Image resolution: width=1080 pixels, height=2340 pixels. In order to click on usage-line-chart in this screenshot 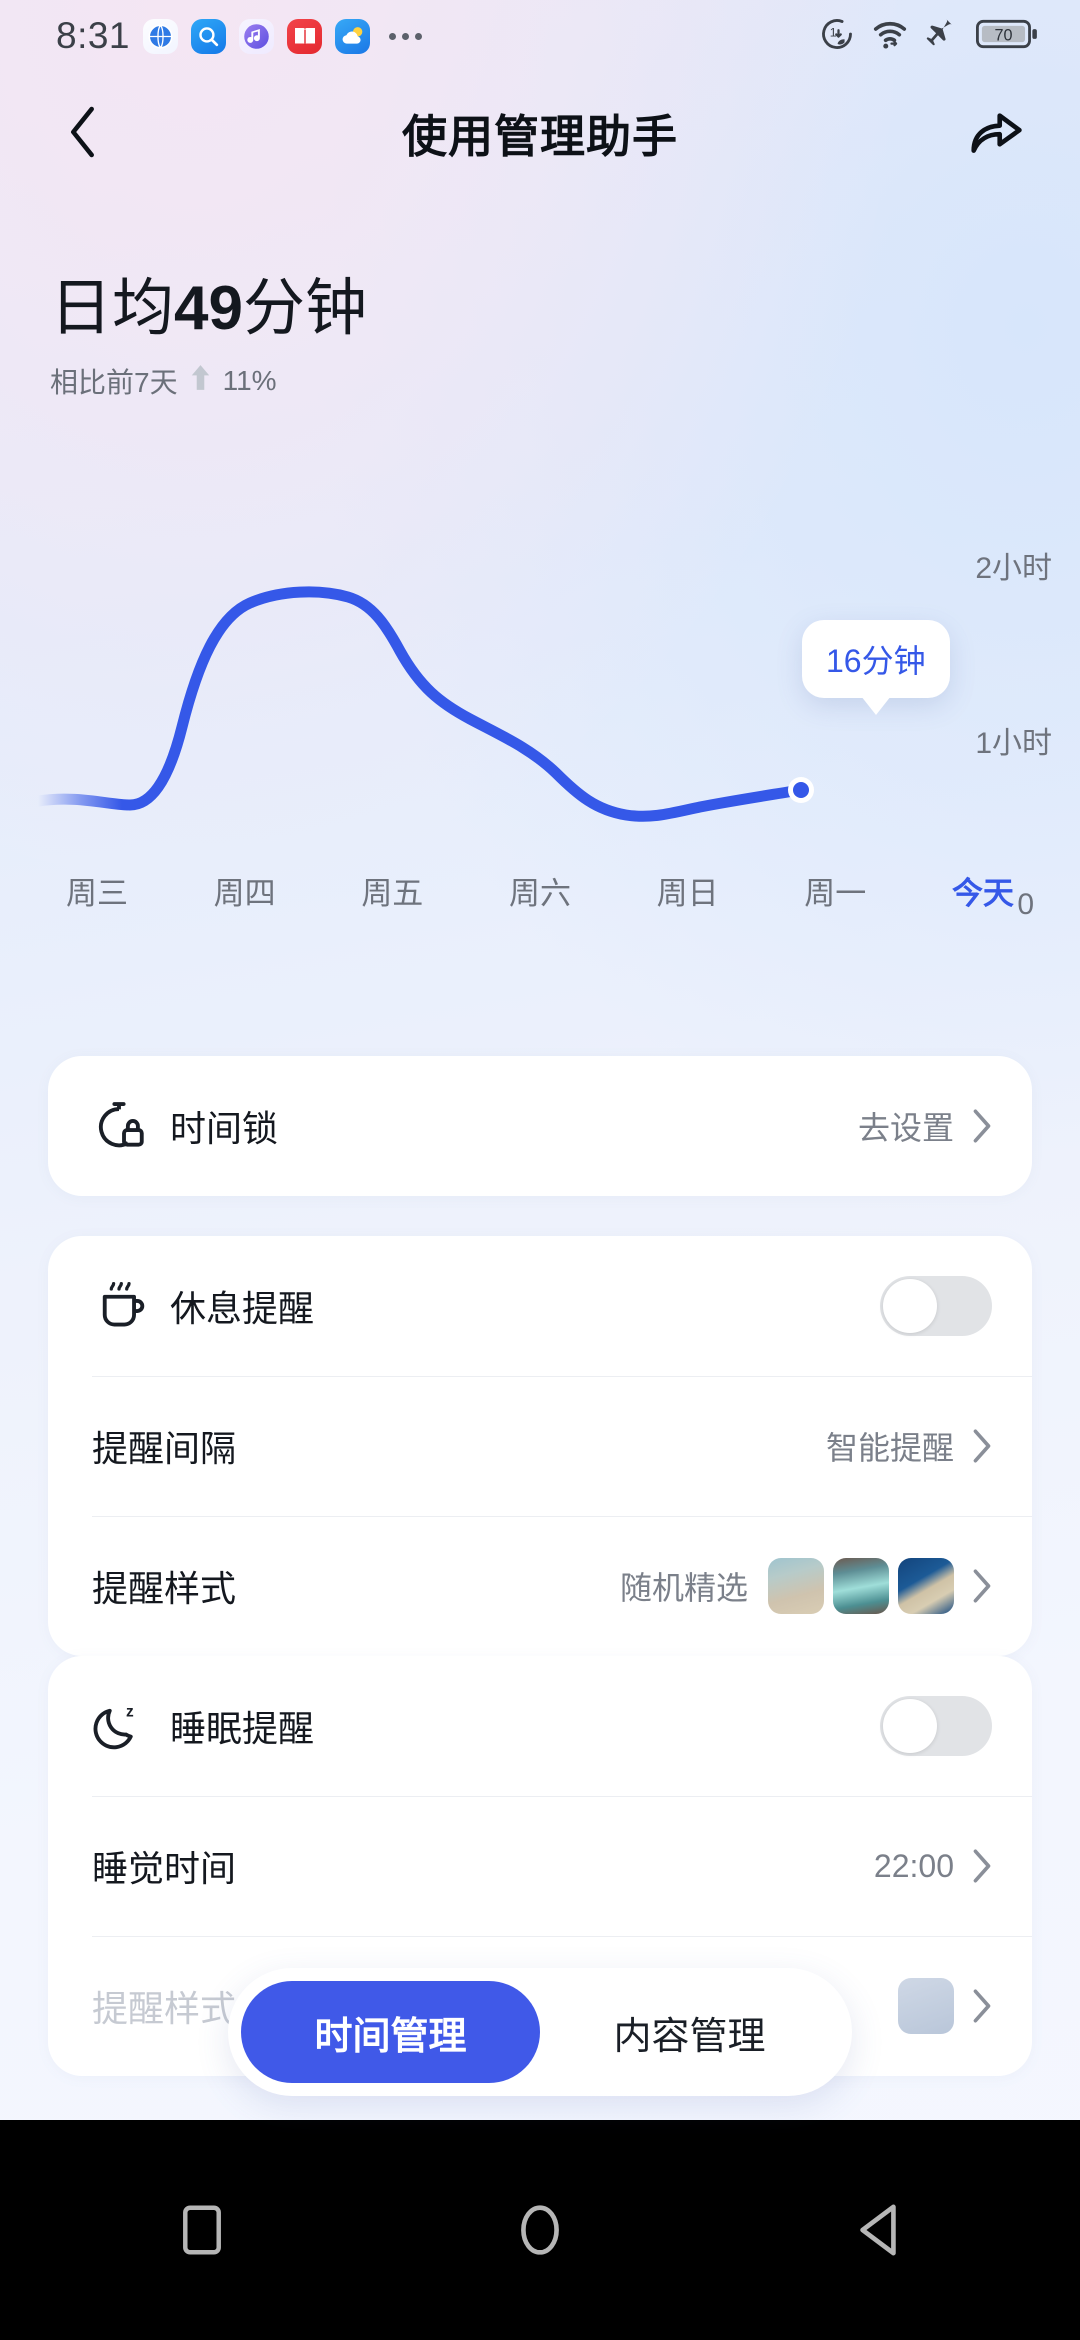, I will do `click(423, 704)`.